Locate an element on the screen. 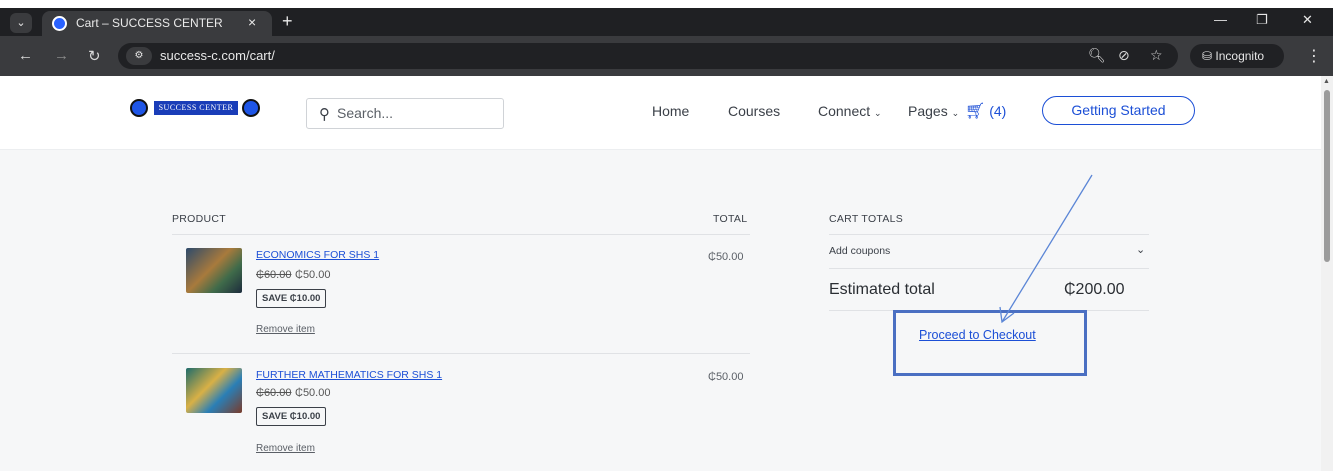  more-icon: ⋮ is located at coordinates (1314, 56).